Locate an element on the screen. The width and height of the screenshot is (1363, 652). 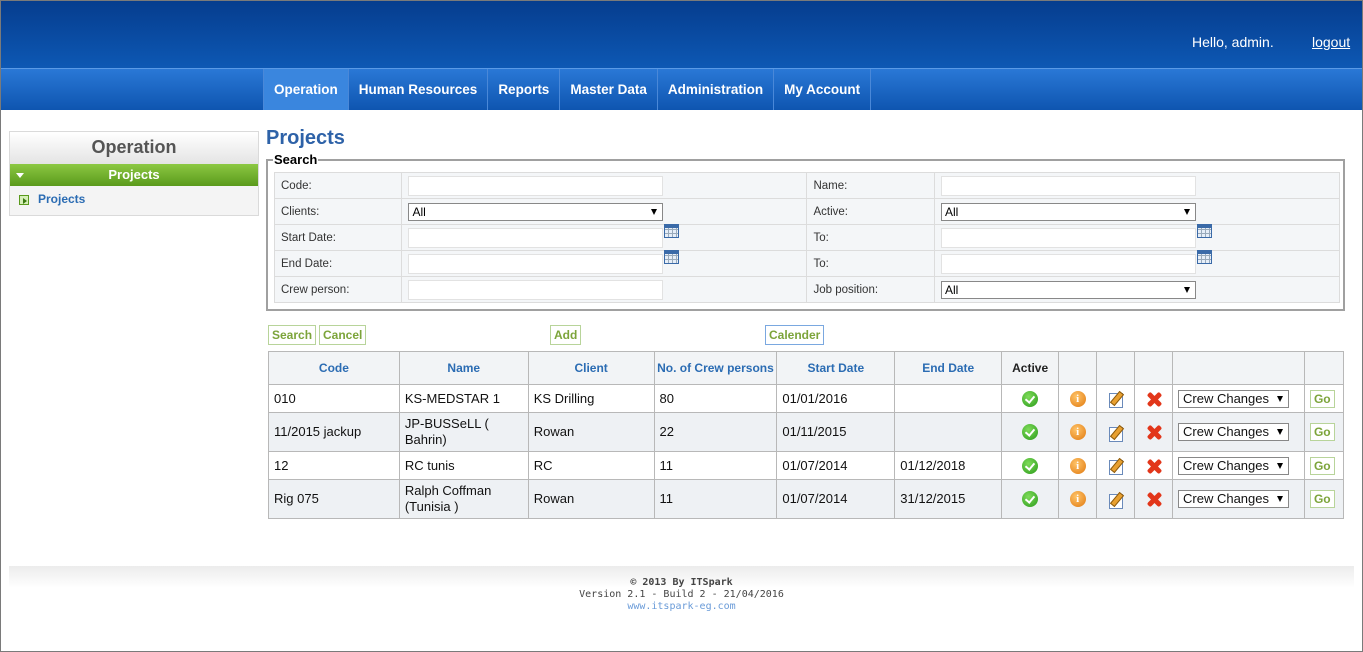
calendar-button: Calender is located at coordinates (795, 335).